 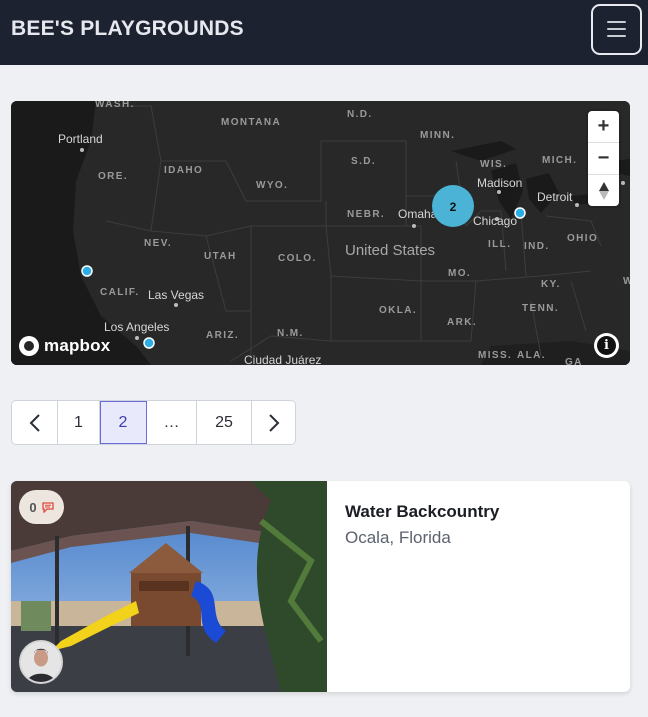 I want to click on map-city-las-vegas: Las Vegas, so click(x=176, y=295).